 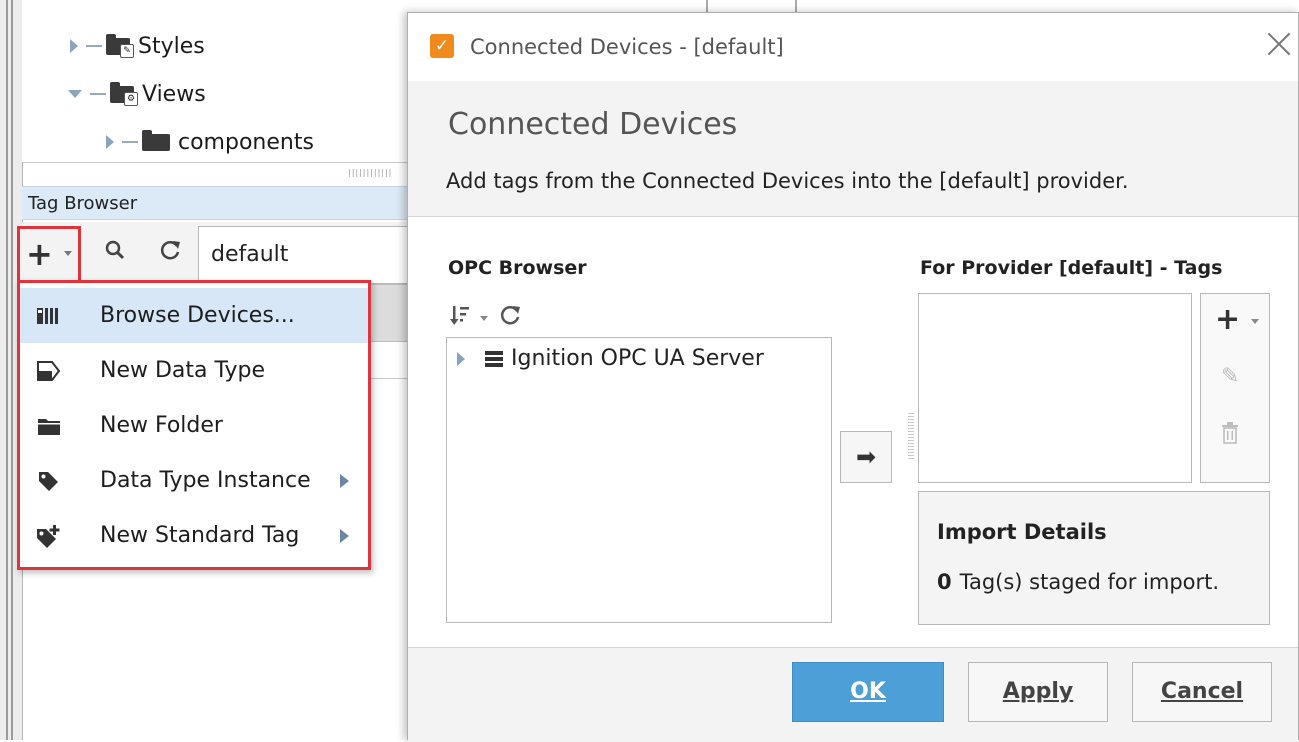 What do you see at coordinates (853, 47) in the screenshot?
I see `dialog-title-bar: ✓ Connected Devices - [default]` at bounding box center [853, 47].